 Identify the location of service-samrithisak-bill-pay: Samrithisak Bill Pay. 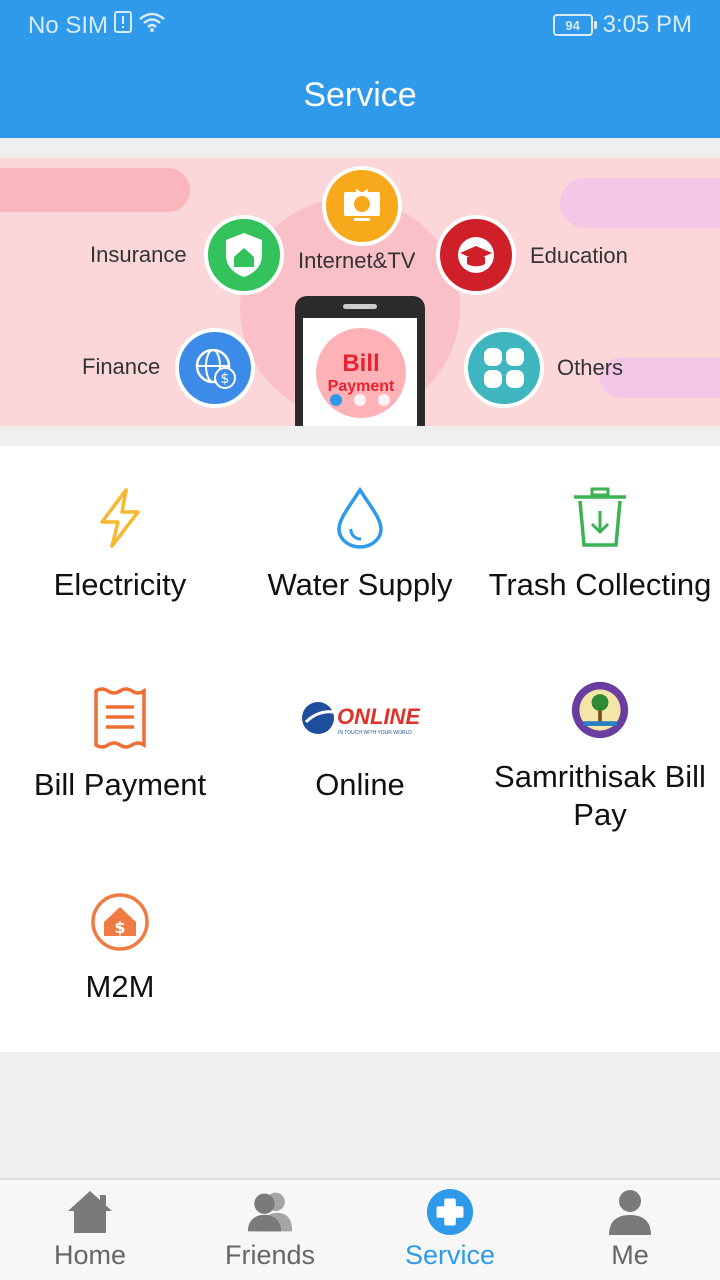
(600, 756).